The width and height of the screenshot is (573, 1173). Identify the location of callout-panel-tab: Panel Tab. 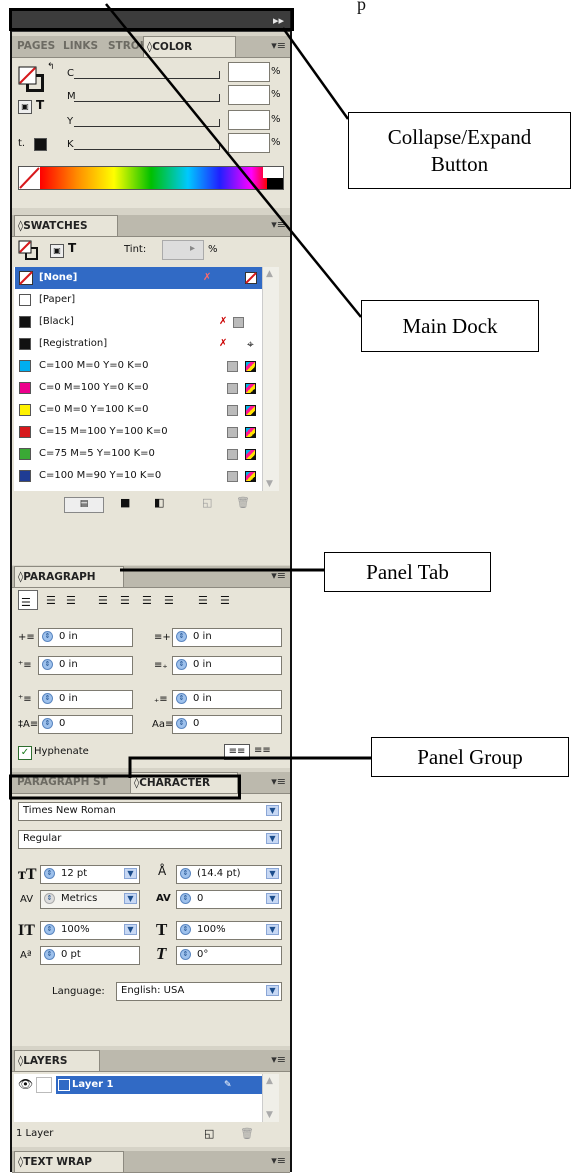
(407, 572).